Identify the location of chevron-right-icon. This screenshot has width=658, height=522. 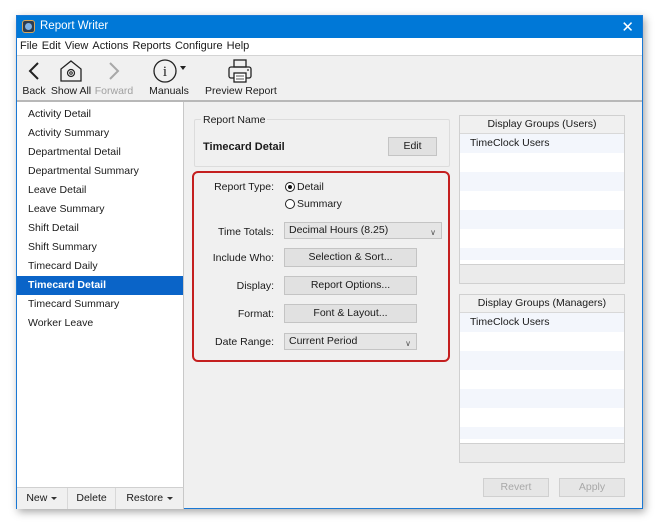
(114, 71).